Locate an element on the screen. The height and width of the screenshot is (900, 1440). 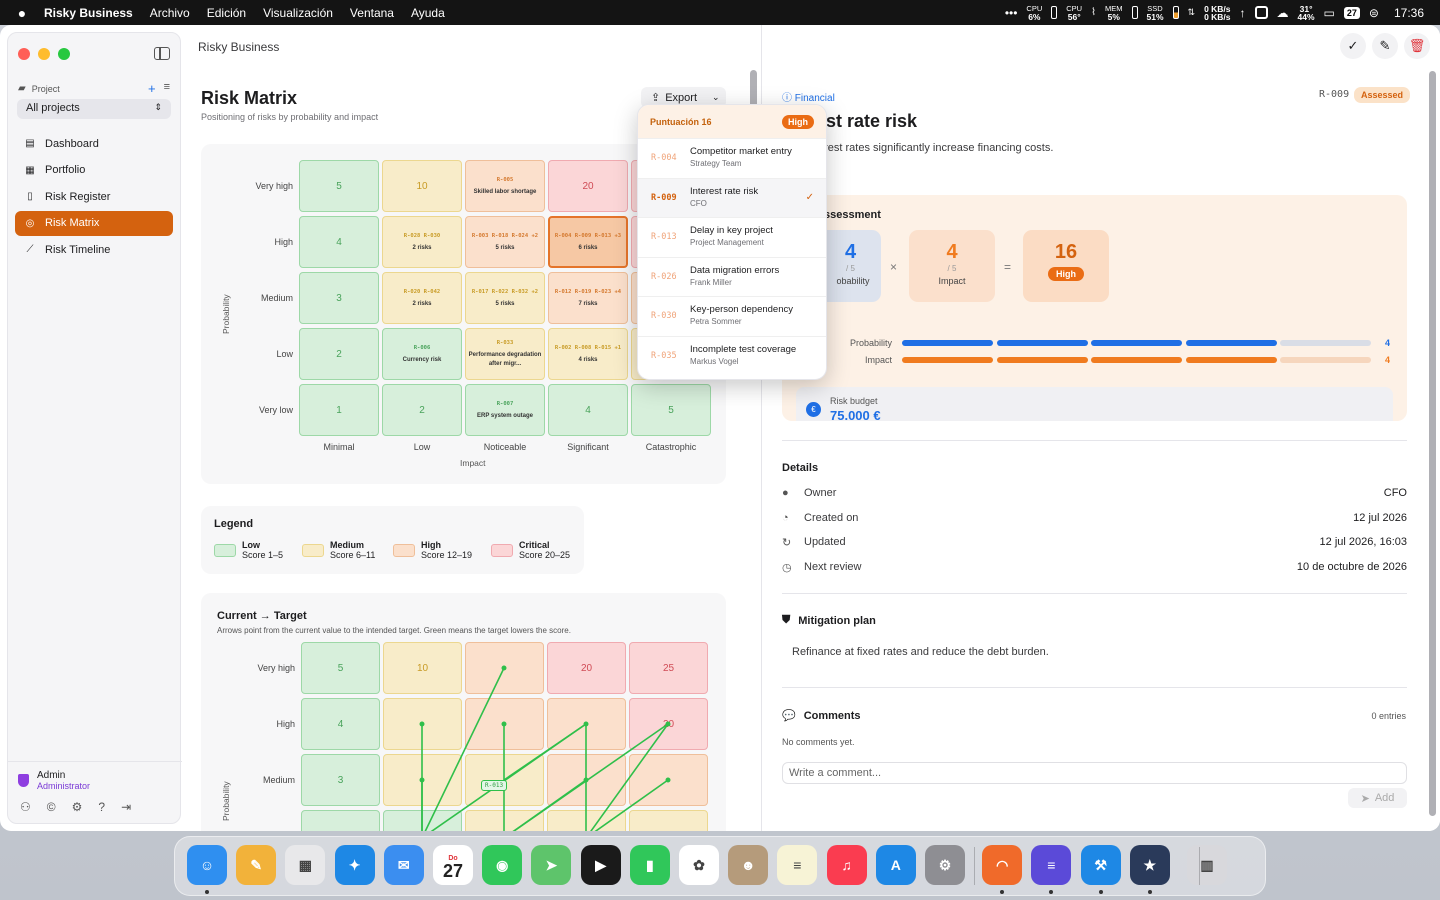
security-app-icon: ★ is located at coordinates (1149, 865).